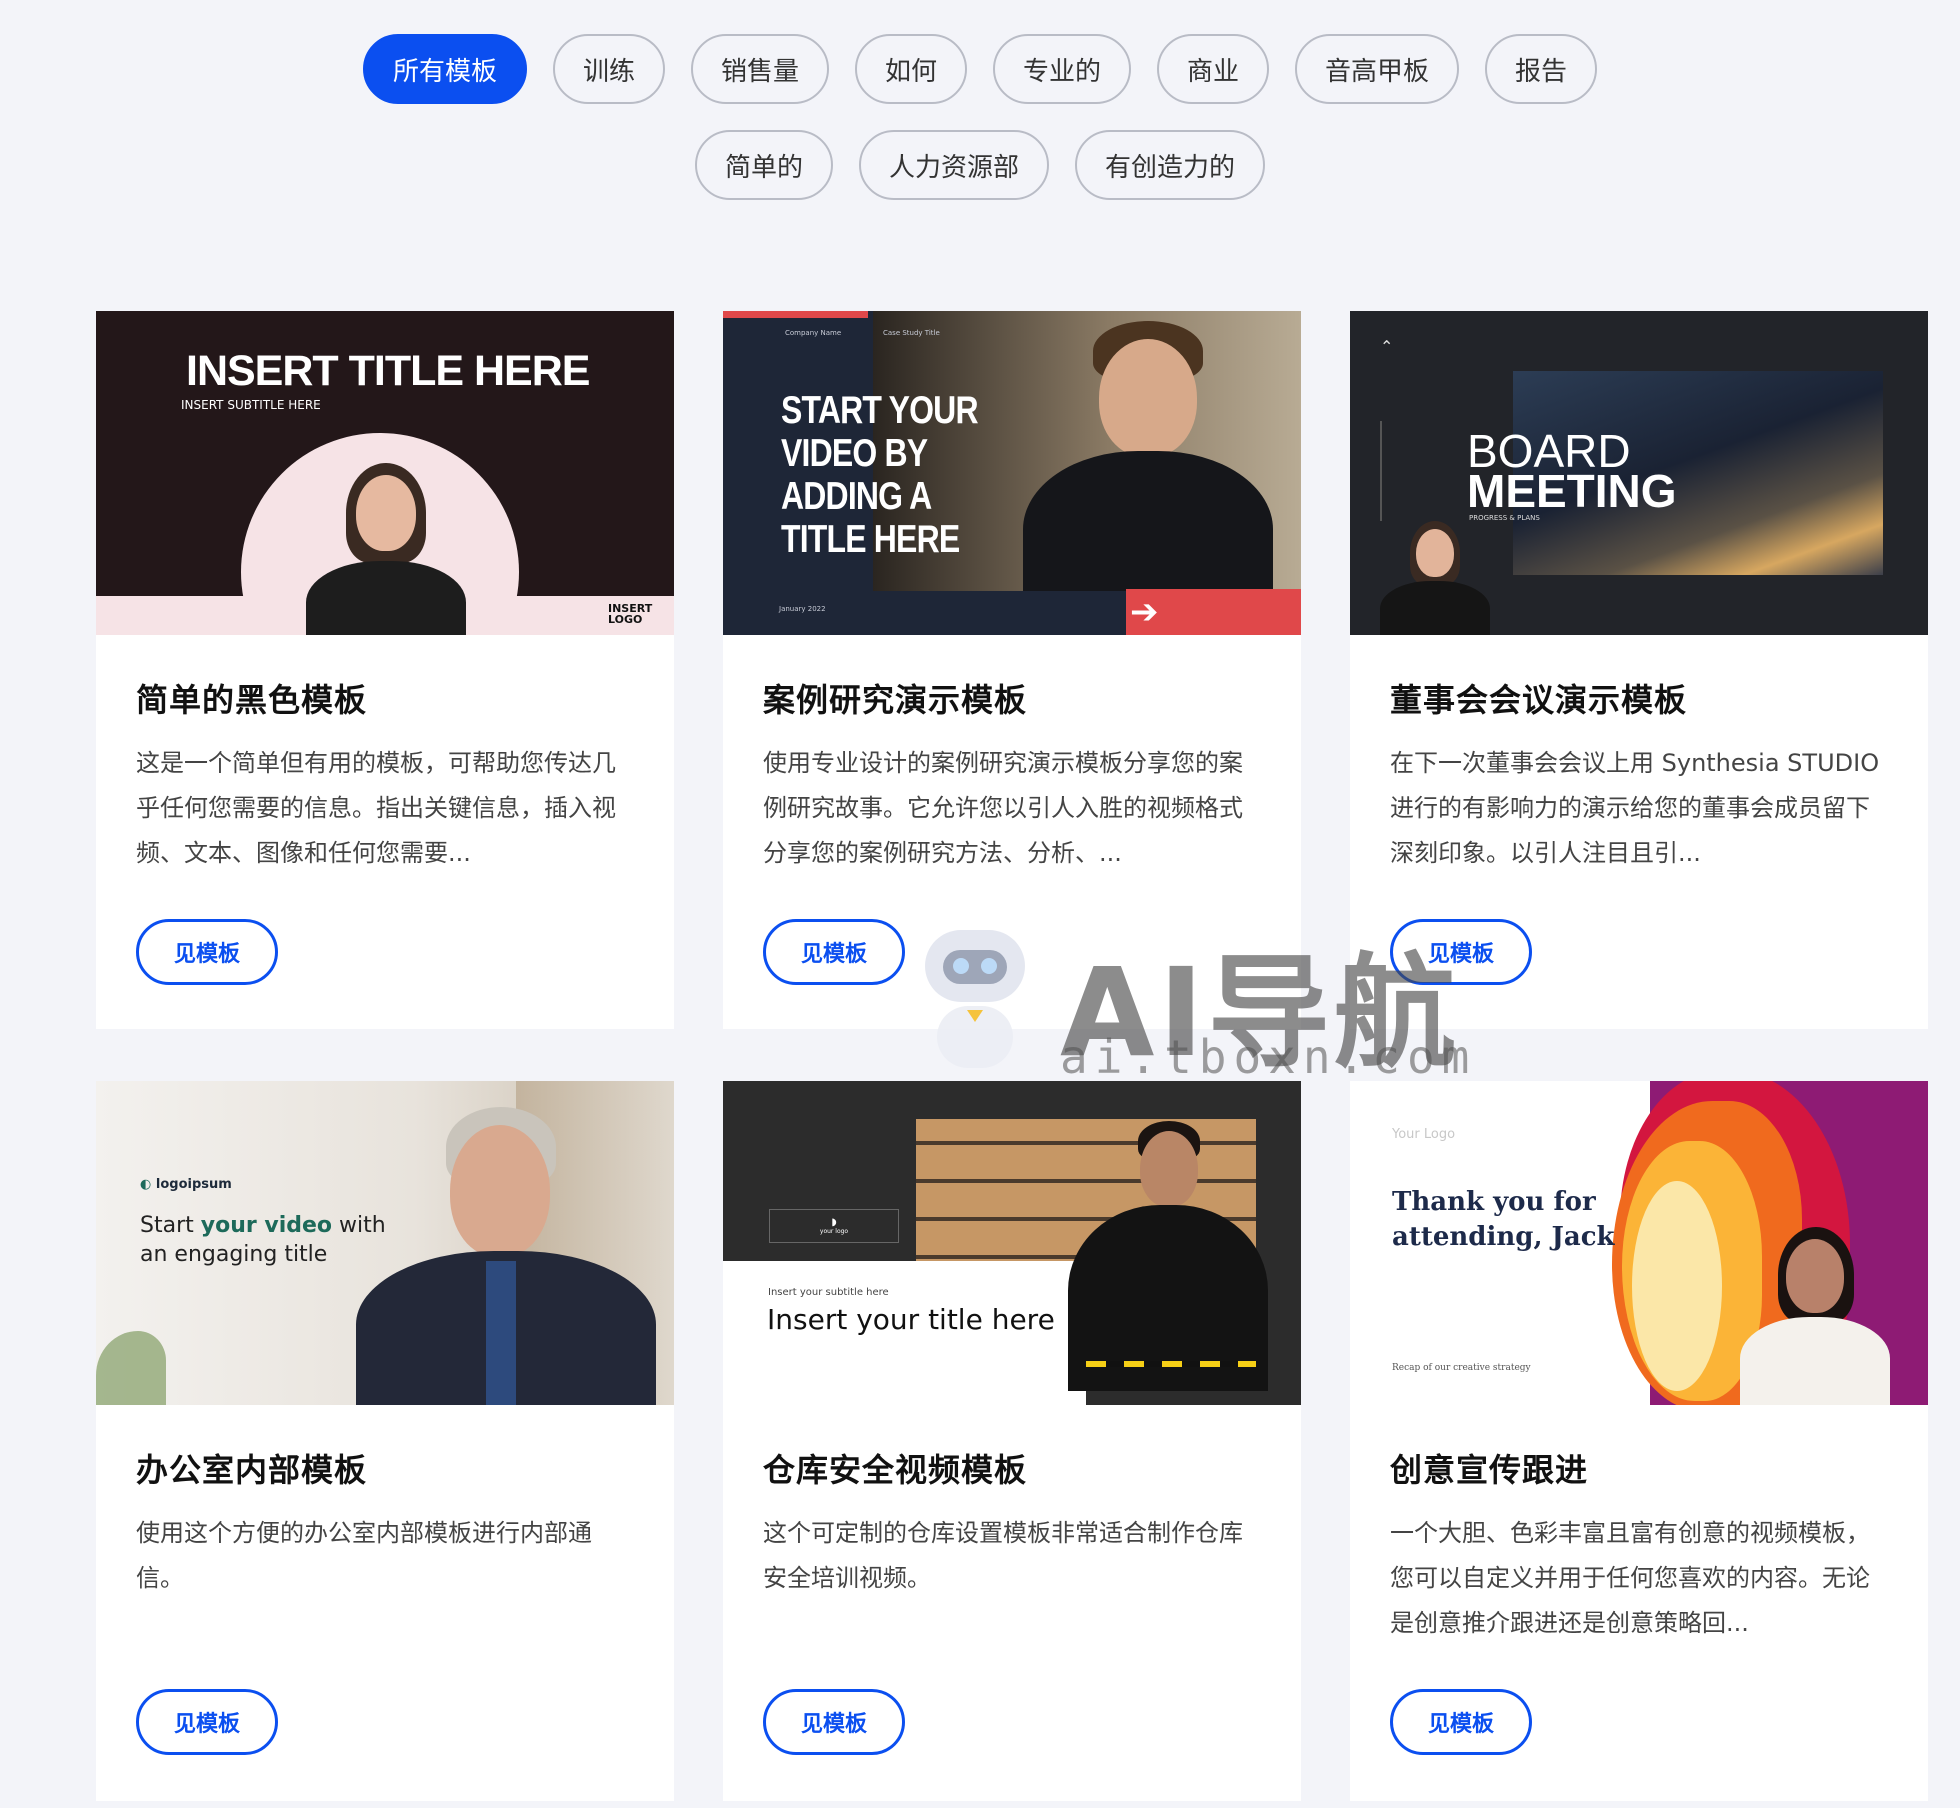 The width and height of the screenshot is (1960, 1808). Describe the element at coordinates (828, 1292) in the screenshot. I see `thumb-subtitle: Insert your subtitle here` at that location.